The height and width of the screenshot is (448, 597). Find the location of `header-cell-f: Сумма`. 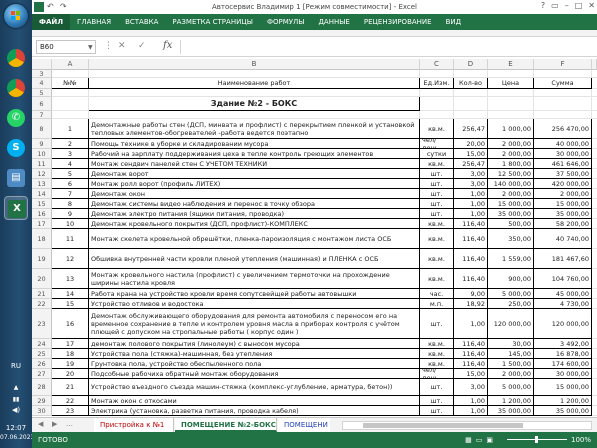

header-cell-f: Сумма is located at coordinates (563, 83).